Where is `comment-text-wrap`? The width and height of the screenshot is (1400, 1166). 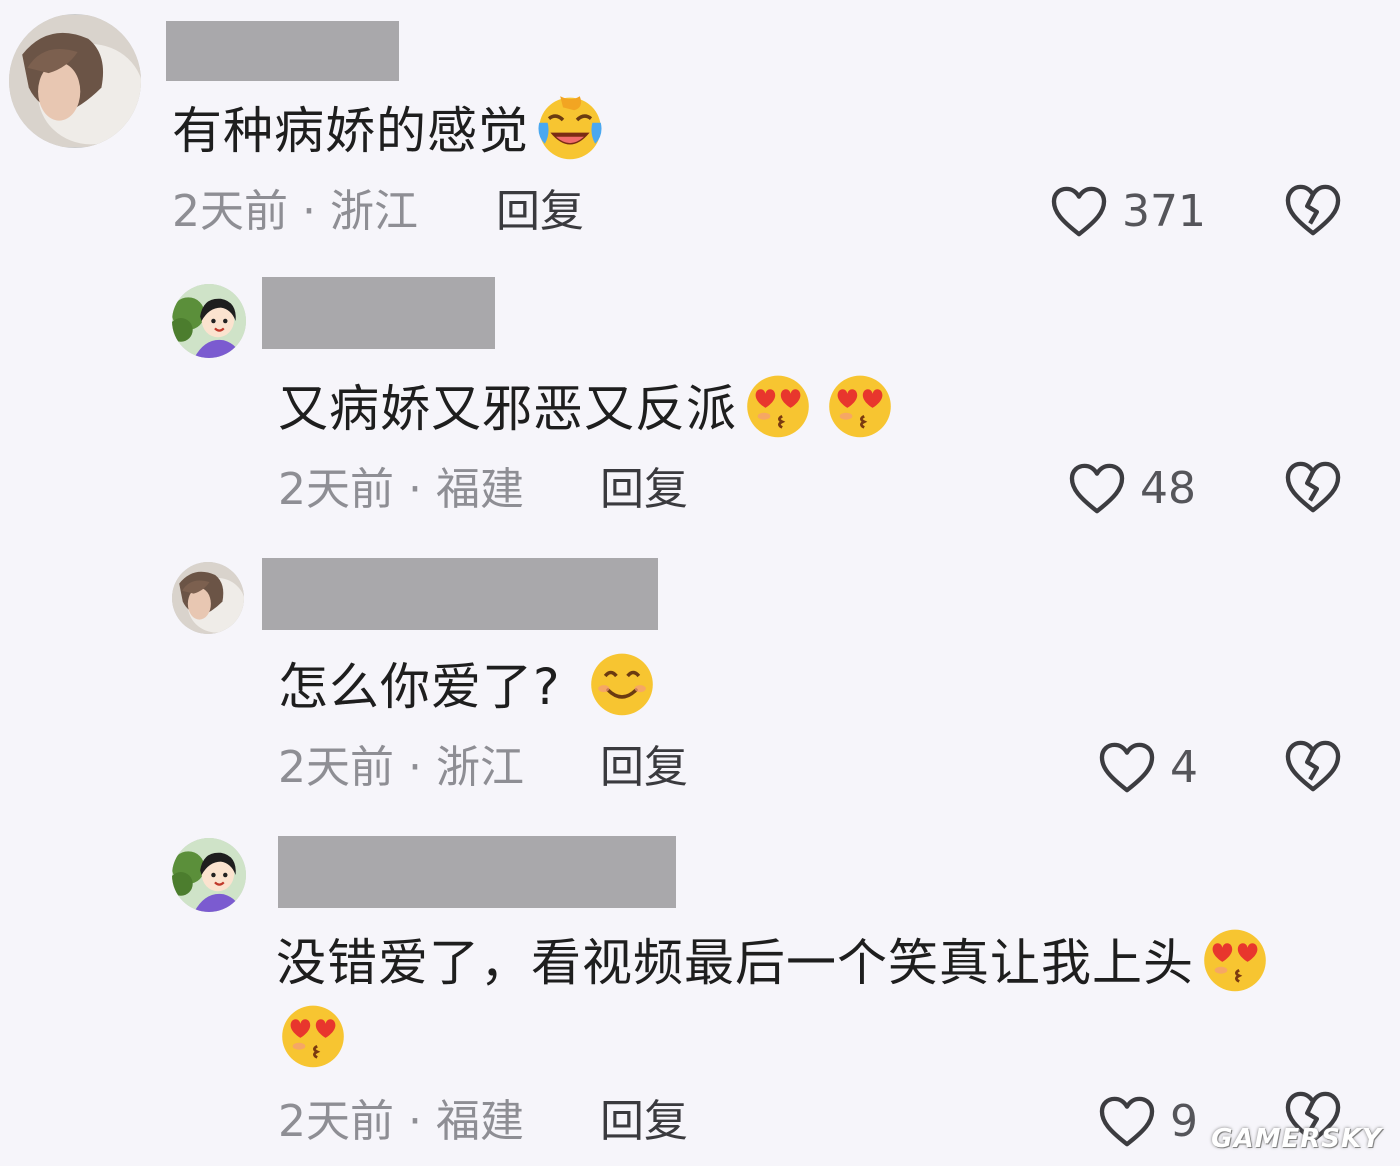
comment-text-wrap is located at coordinates (313, 1037).